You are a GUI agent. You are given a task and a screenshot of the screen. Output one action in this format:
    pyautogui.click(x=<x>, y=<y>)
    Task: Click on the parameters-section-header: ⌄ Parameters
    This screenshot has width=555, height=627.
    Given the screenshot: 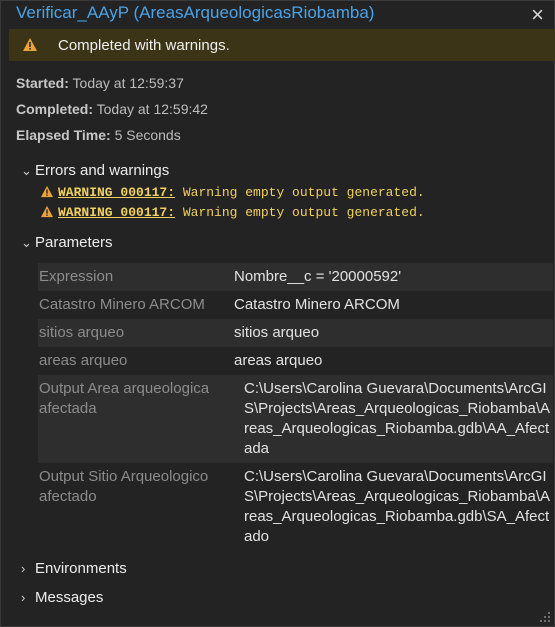 What is the action you would take?
    pyautogui.click(x=67, y=242)
    